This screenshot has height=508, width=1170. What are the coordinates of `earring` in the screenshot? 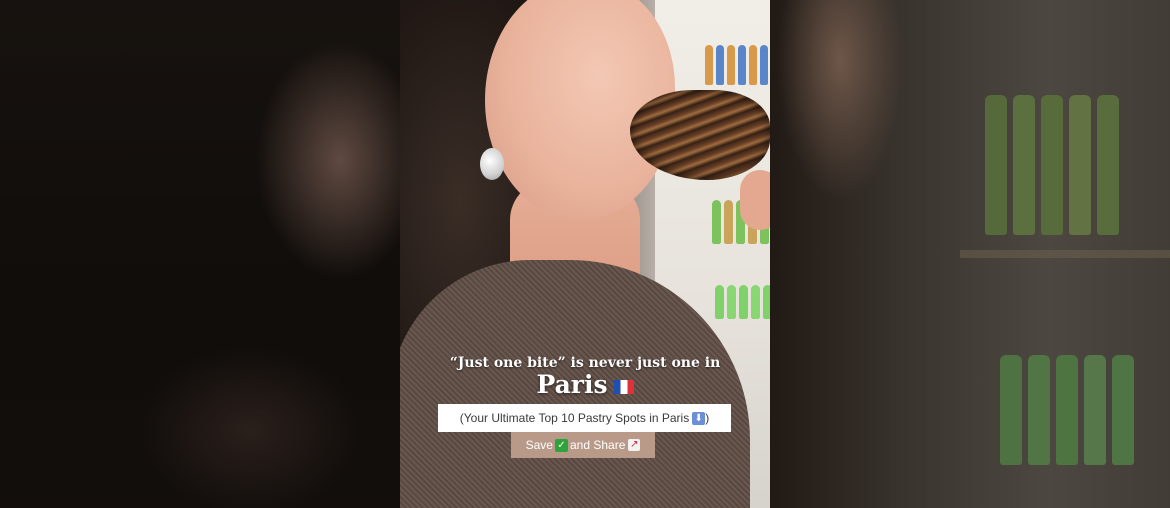 It's located at (492, 164).